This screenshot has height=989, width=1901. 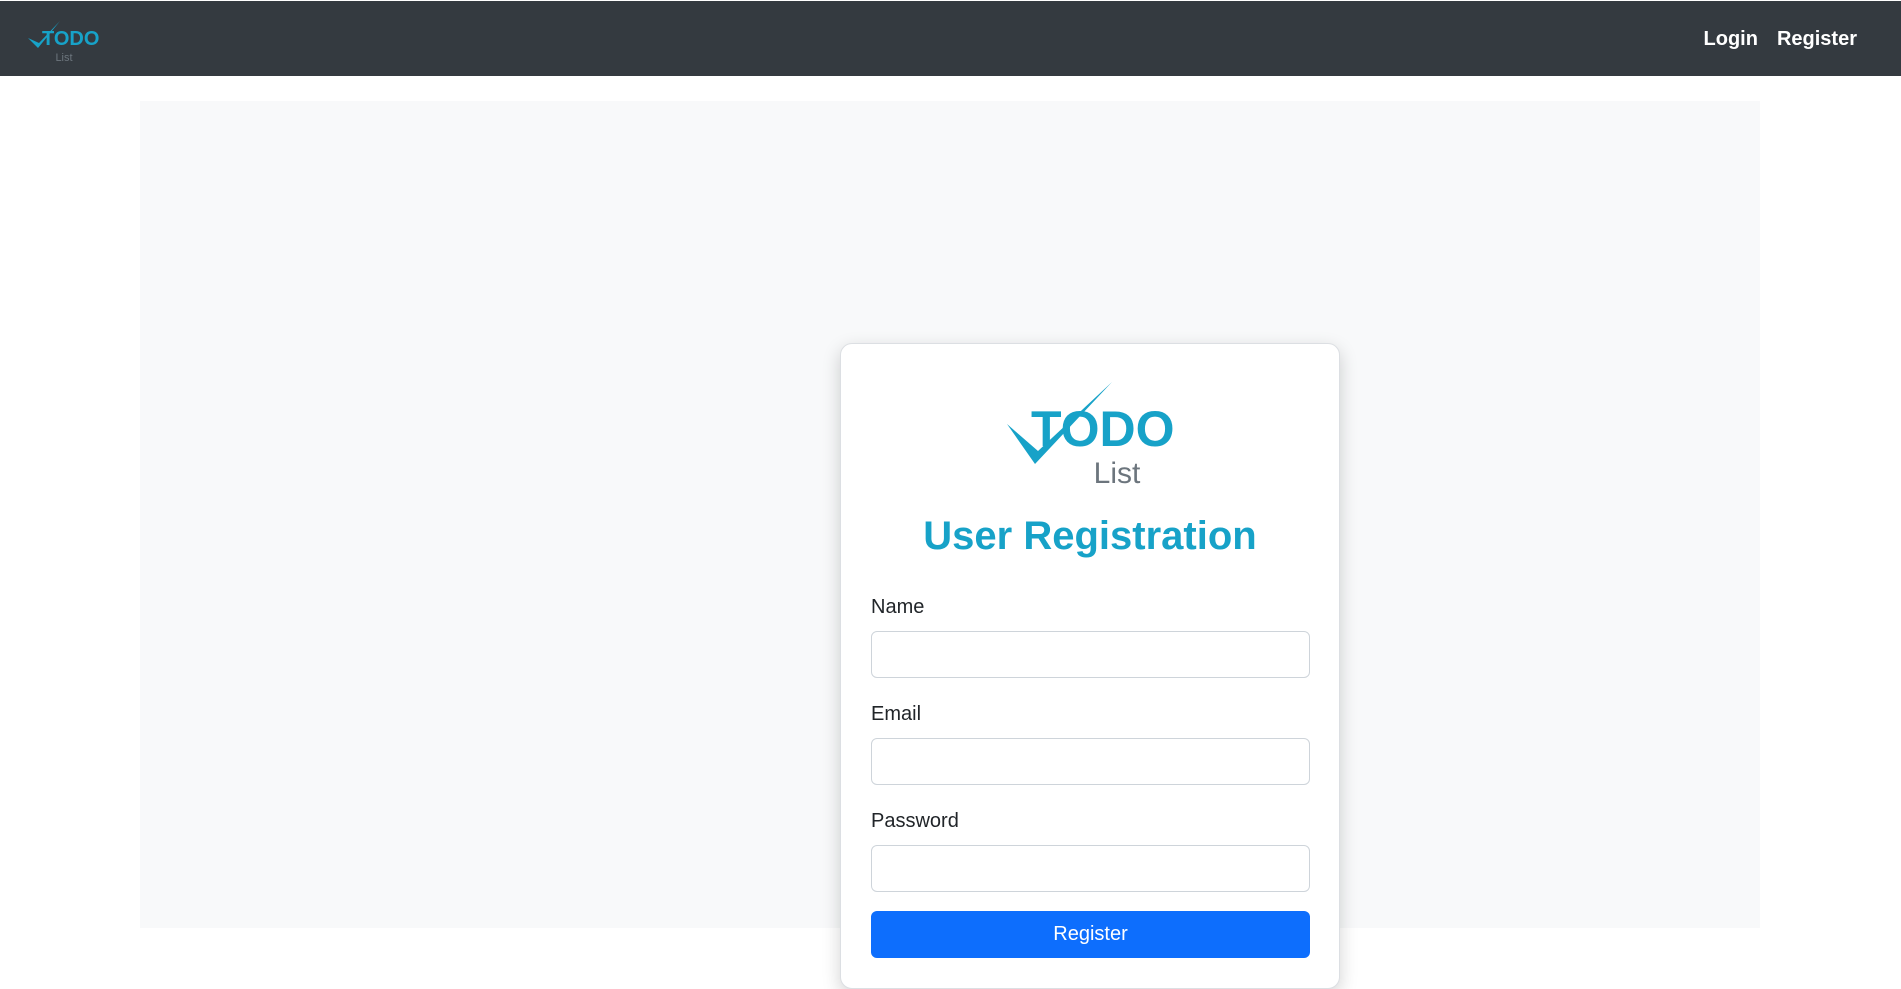 What do you see at coordinates (1090, 934) in the screenshot?
I see `register-button: Register` at bounding box center [1090, 934].